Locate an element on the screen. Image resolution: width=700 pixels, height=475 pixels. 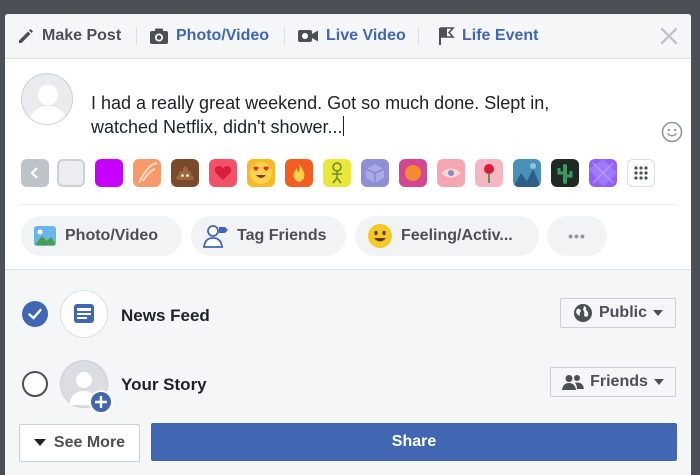
background-back-button is located at coordinates (35, 173).